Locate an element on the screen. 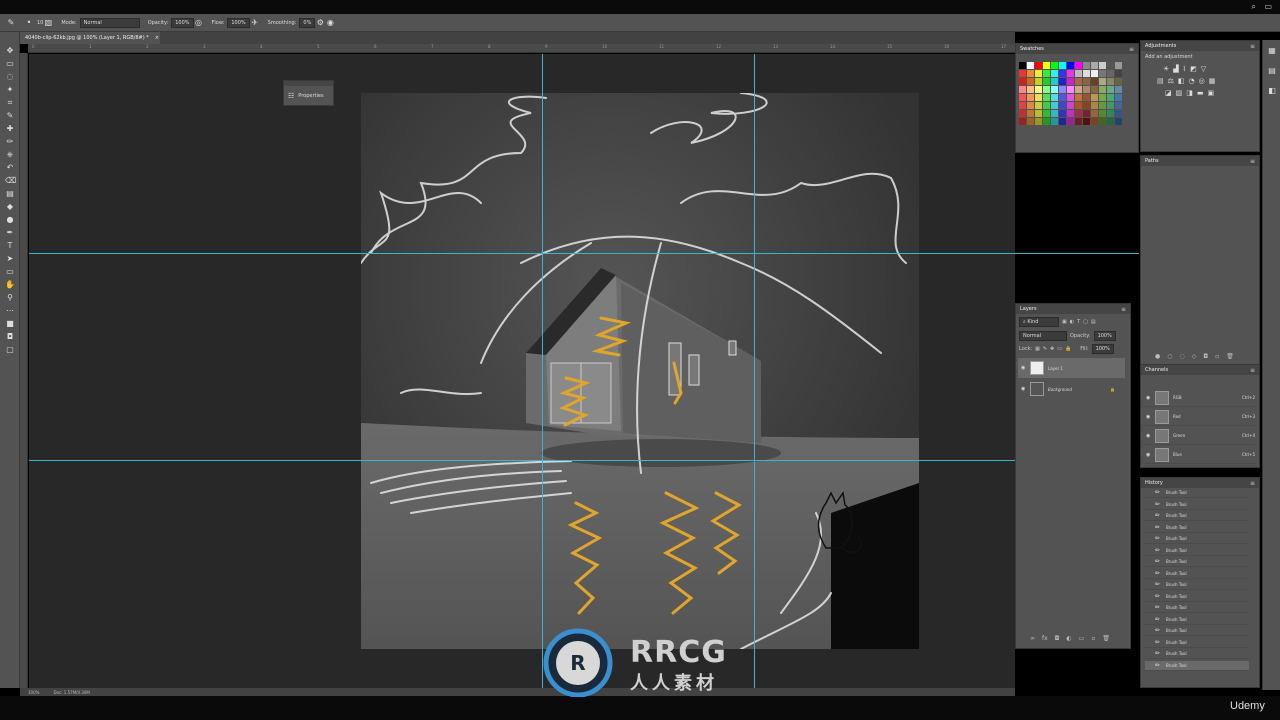 The height and width of the screenshot is (720, 1280). quick-select-tool-icon: ✦ is located at coordinates (10, 90).